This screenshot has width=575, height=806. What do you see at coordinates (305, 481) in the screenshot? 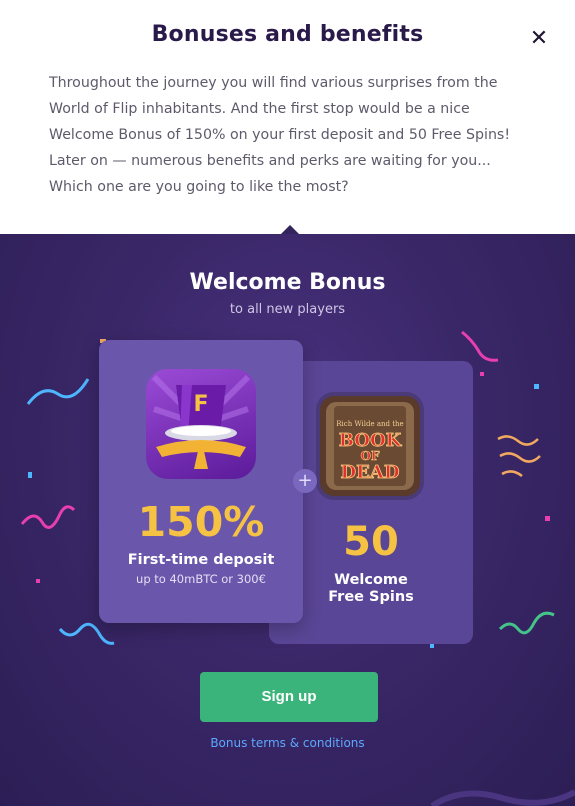
I see `plus-icon: +` at bounding box center [305, 481].